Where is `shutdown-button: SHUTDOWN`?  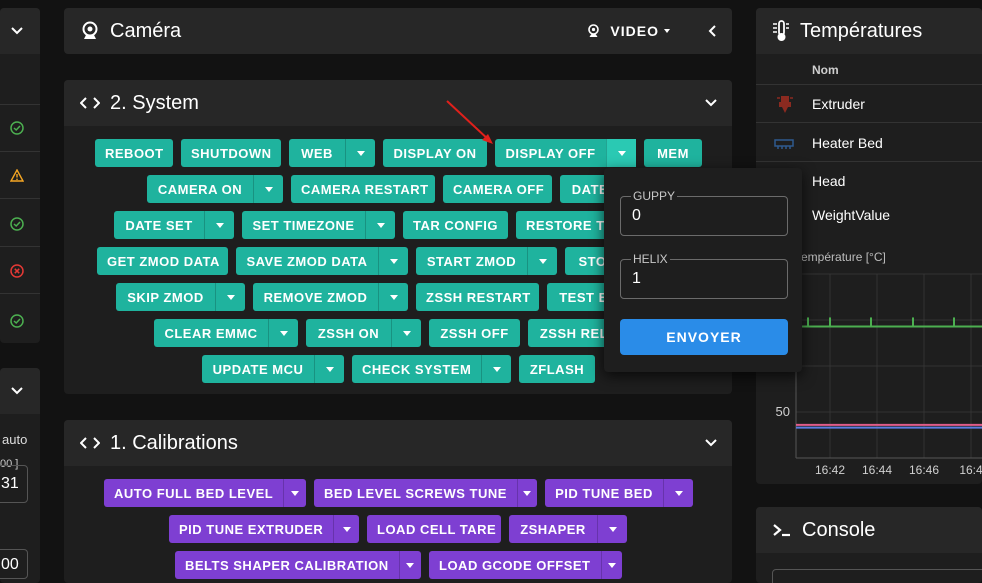 shutdown-button: SHUTDOWN is located at coordinates (231, 153).